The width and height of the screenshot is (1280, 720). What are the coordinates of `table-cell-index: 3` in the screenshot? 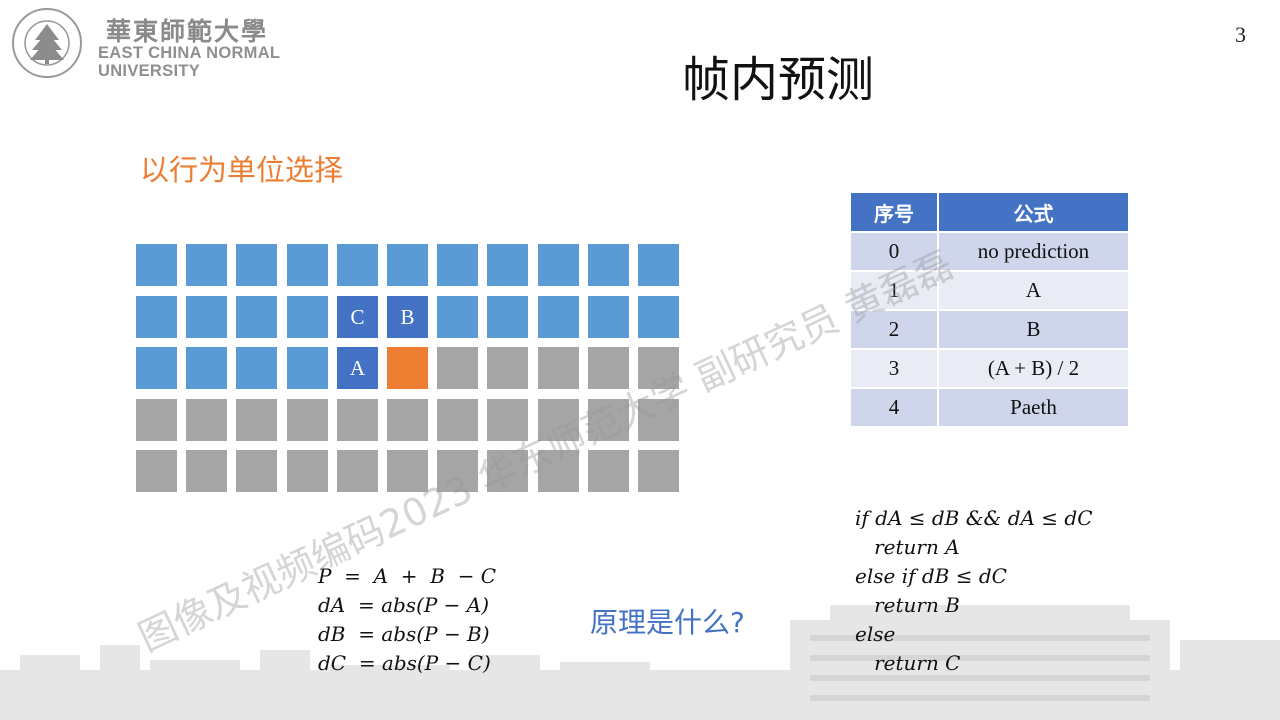 It's located at (895, 369).